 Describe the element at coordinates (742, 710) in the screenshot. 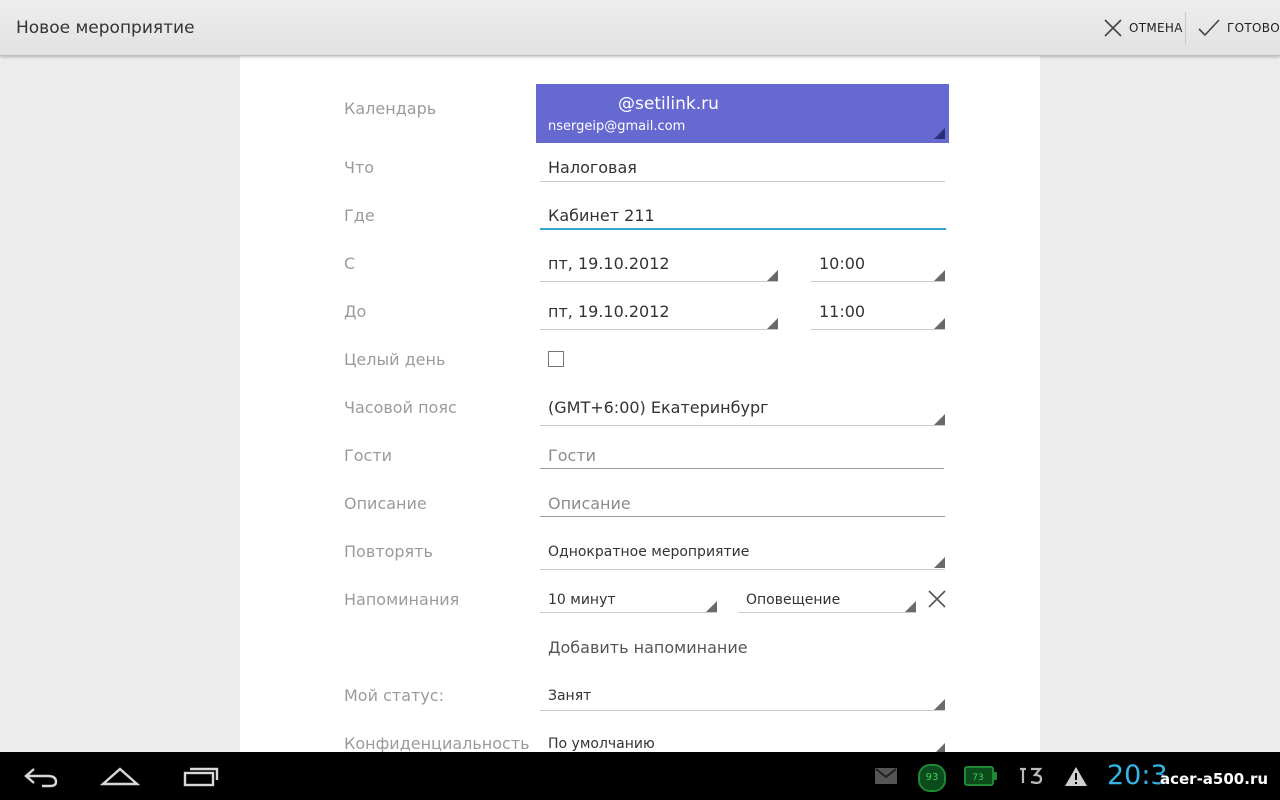

I see `status-underline` at that location.